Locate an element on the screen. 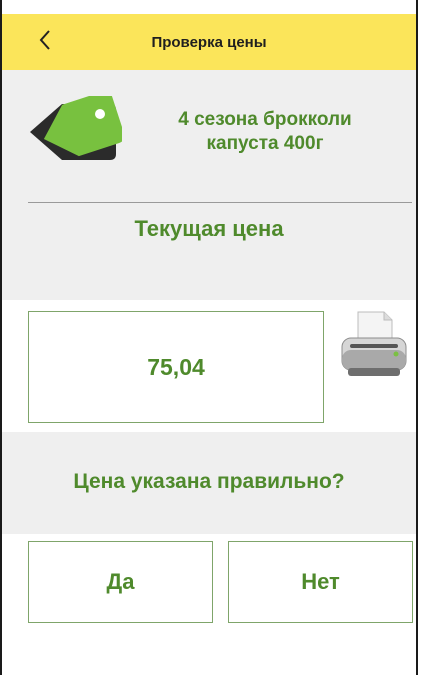 Image resolution: width=422 pixels, height=675 pixels. printer-icon is located at coordinates (374, 346).